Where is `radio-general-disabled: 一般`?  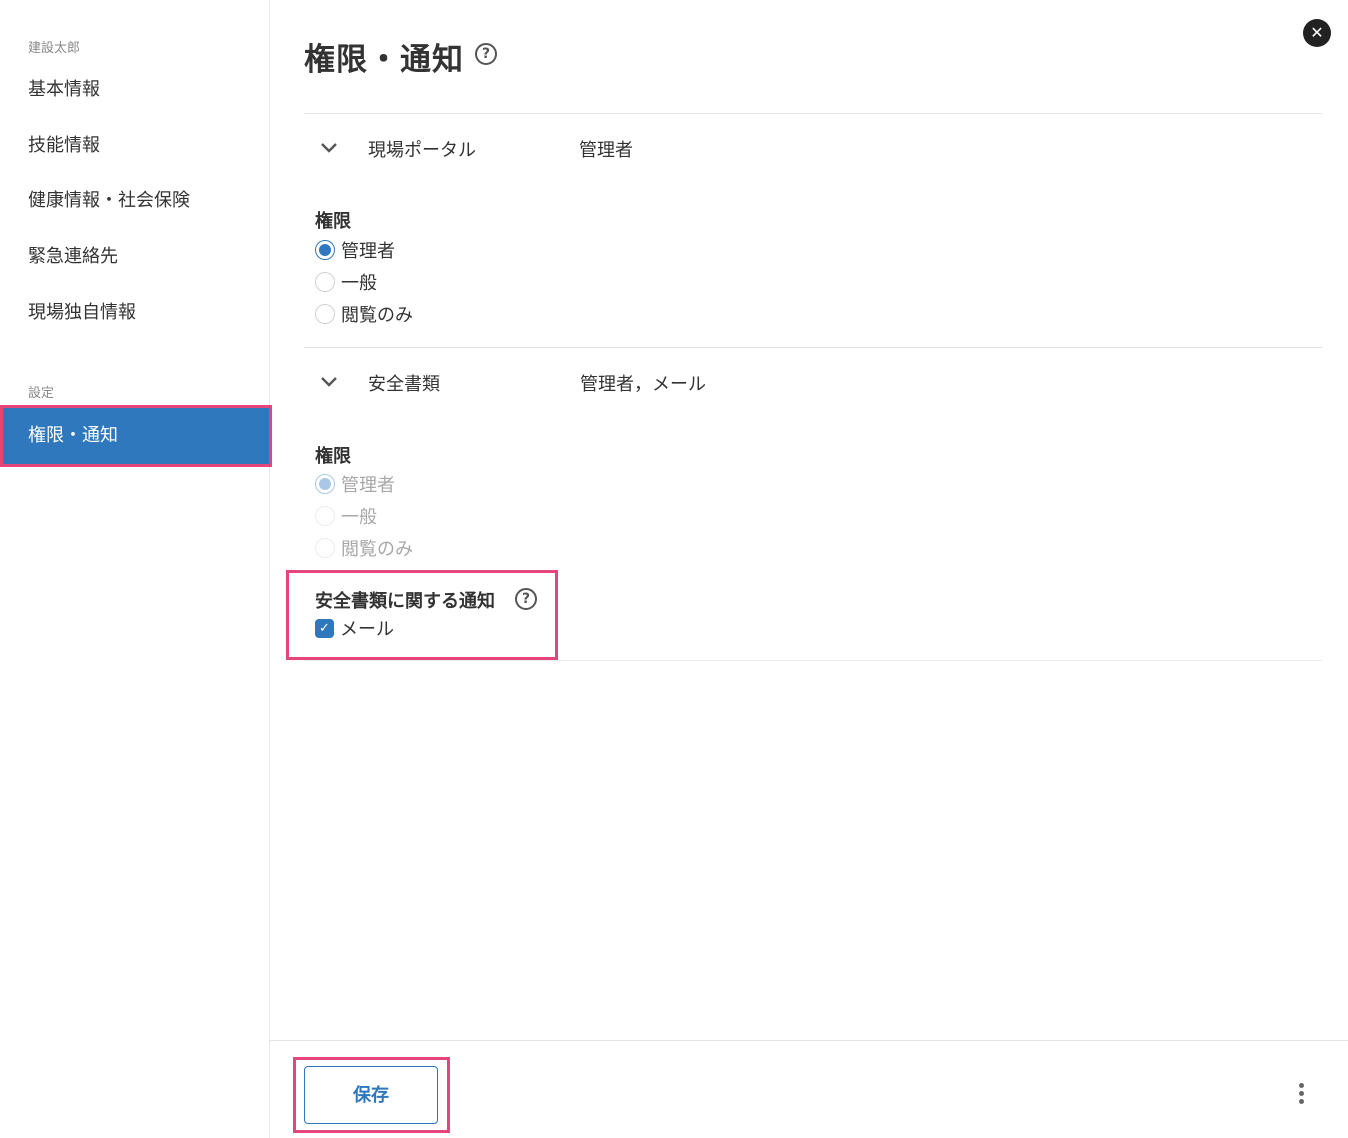 radio-general-disabled: 一般 is located at coordinates (346, 516).